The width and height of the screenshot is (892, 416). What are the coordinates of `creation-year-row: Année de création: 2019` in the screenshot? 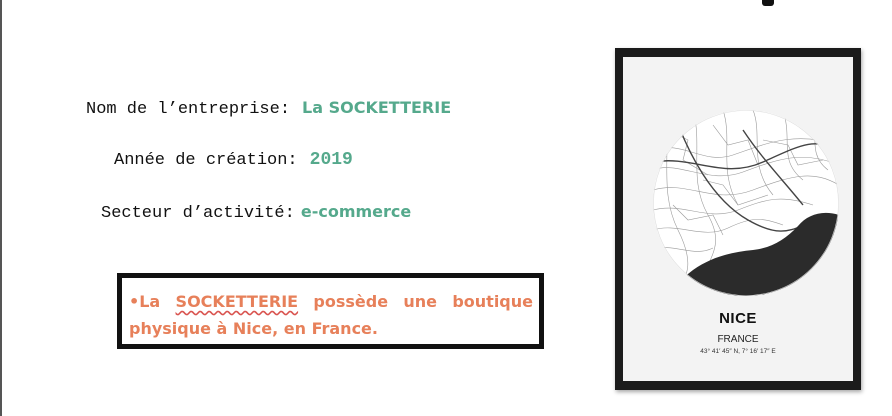 It's located at (233, 160).